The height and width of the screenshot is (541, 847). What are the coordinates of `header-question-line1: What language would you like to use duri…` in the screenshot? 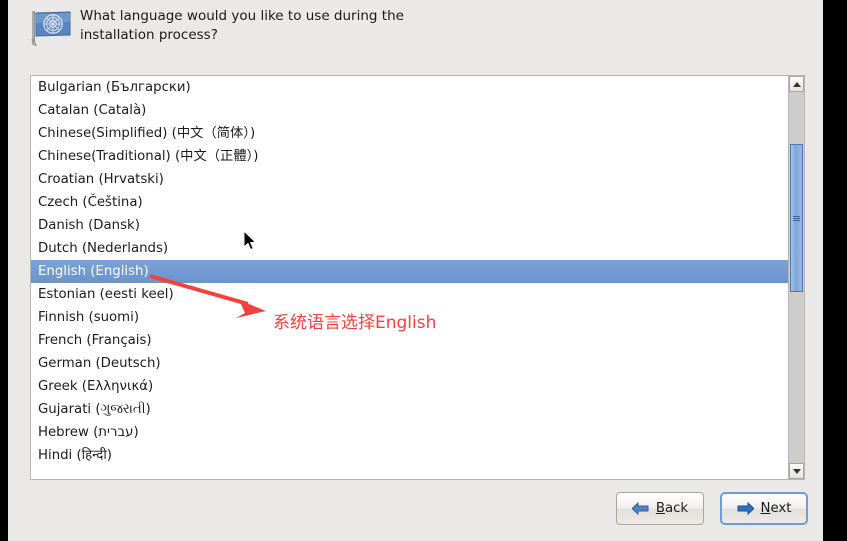 It's located at (242, 16).